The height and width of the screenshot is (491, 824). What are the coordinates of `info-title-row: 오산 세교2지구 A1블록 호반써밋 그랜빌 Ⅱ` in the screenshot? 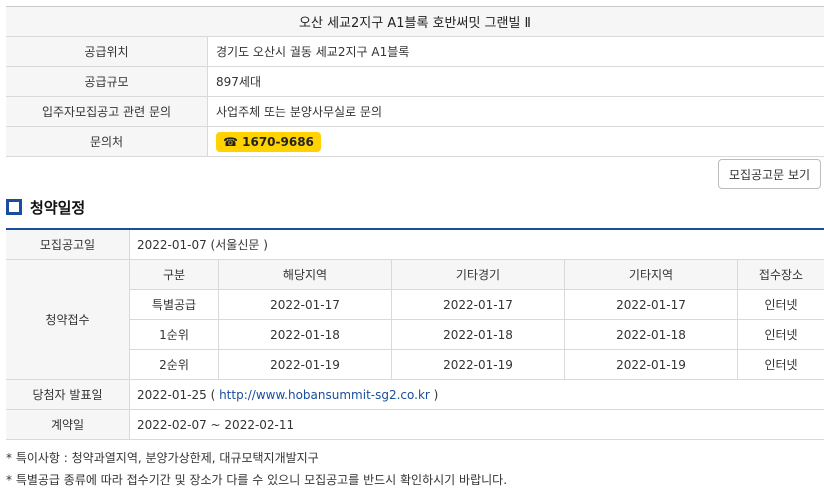 It's located at (415, 22).